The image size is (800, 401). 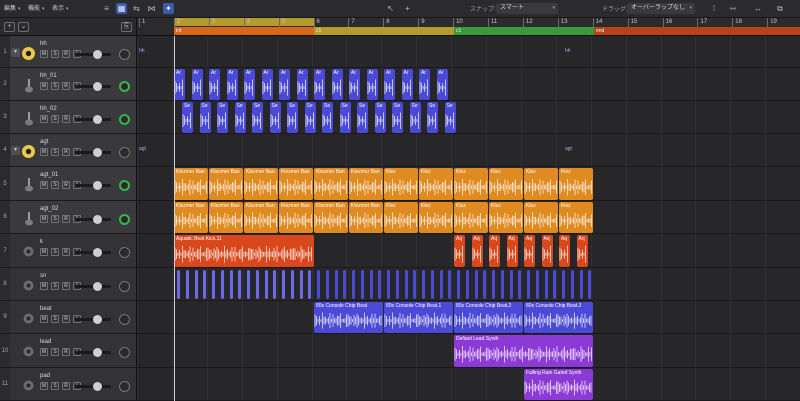 What do you see at coordinates (48, 76) in the screenshot?
I see `track-name: hh_01` at bounding box center [48, 76].